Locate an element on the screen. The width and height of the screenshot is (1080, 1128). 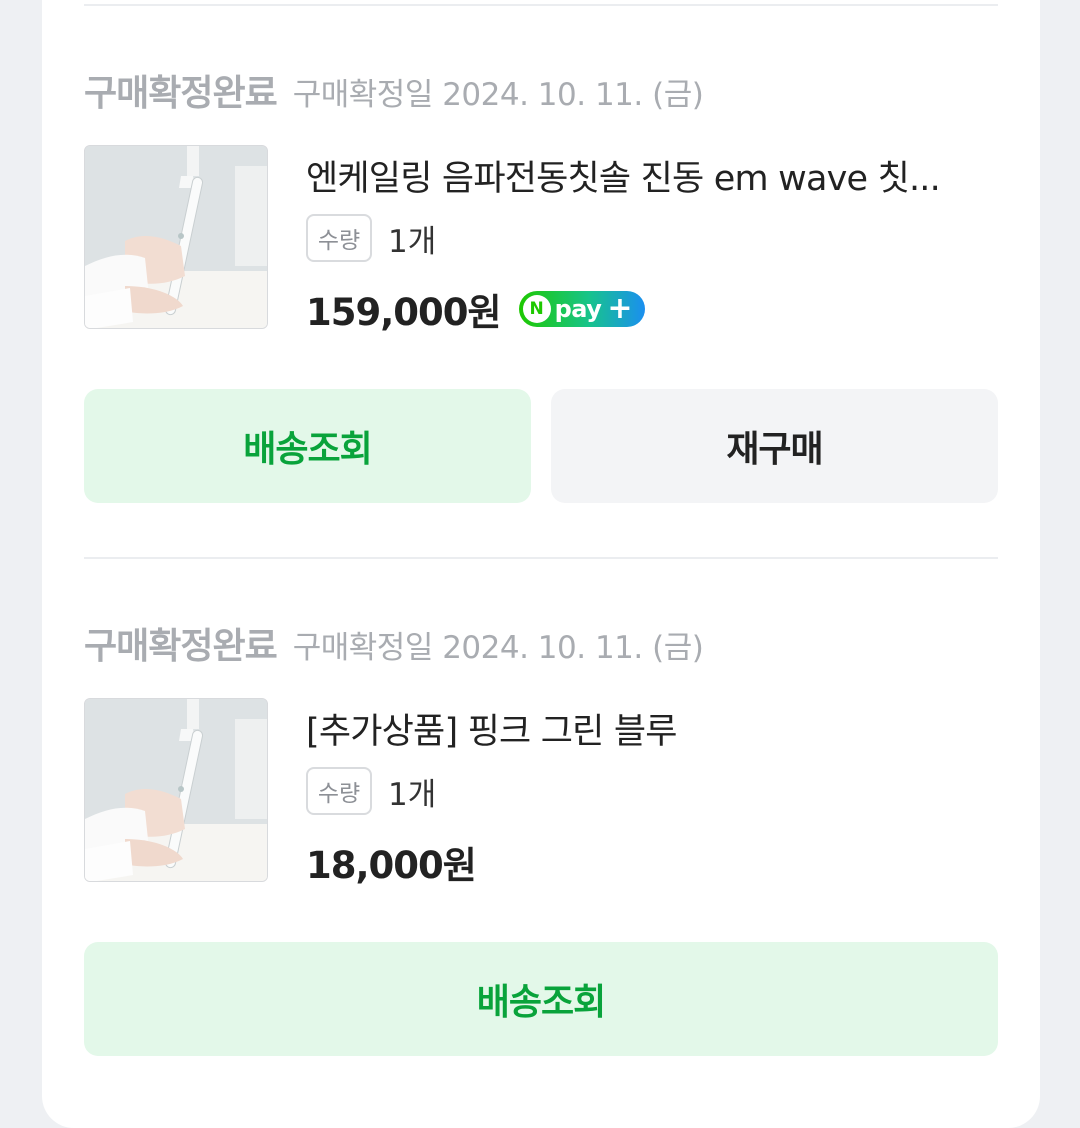
npay-n-icon: N is located at coordinates (536, 309).